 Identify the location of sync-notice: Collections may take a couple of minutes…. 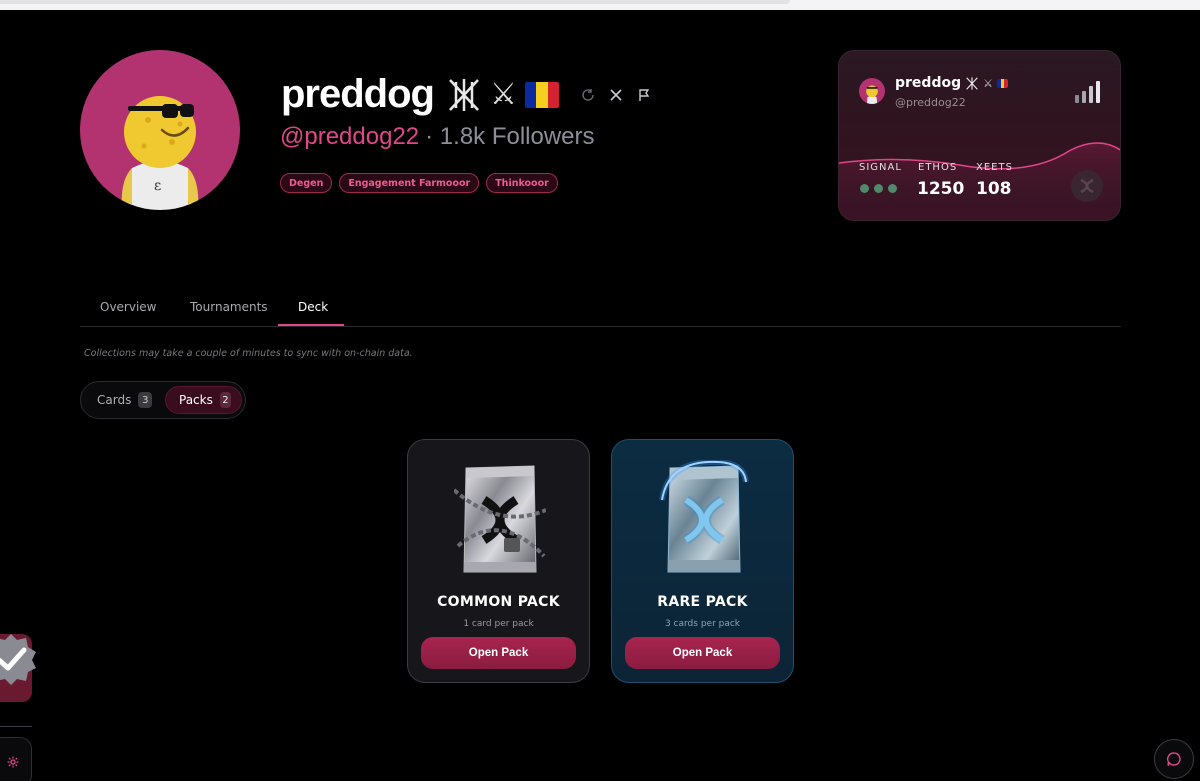
(248, 353).